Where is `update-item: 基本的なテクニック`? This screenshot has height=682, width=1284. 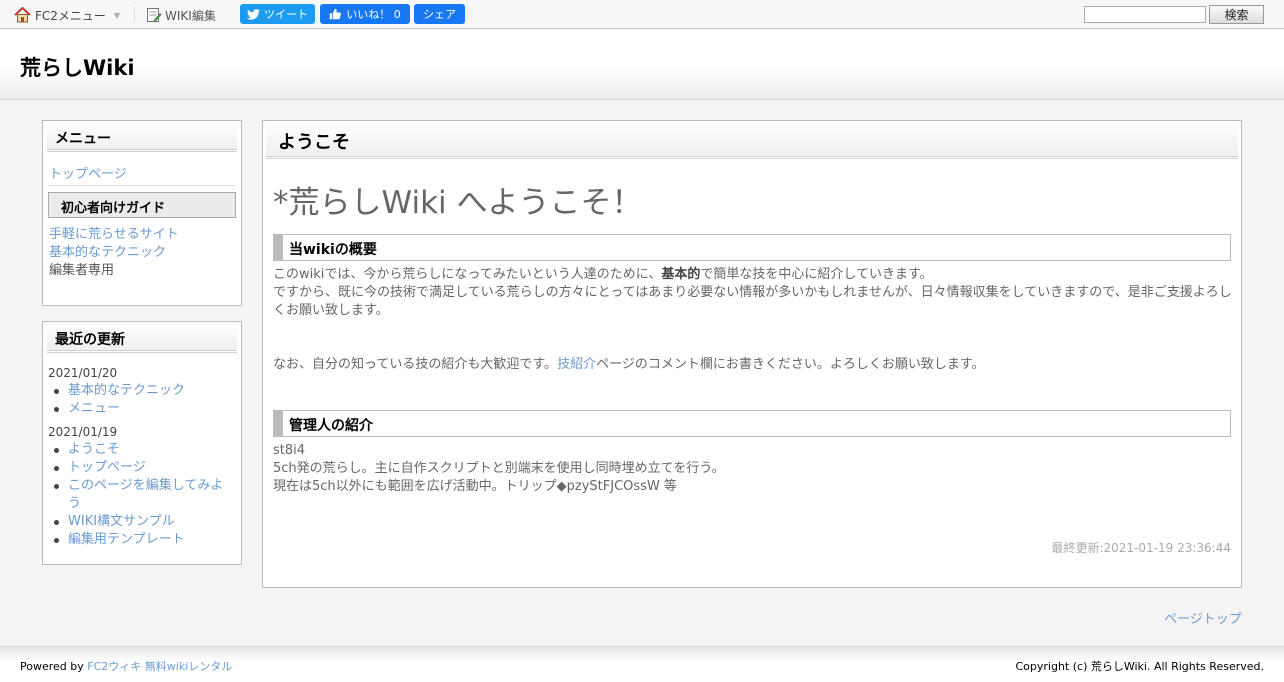
update-item: 基本的なテクニック is located at coordinates (143, 391).